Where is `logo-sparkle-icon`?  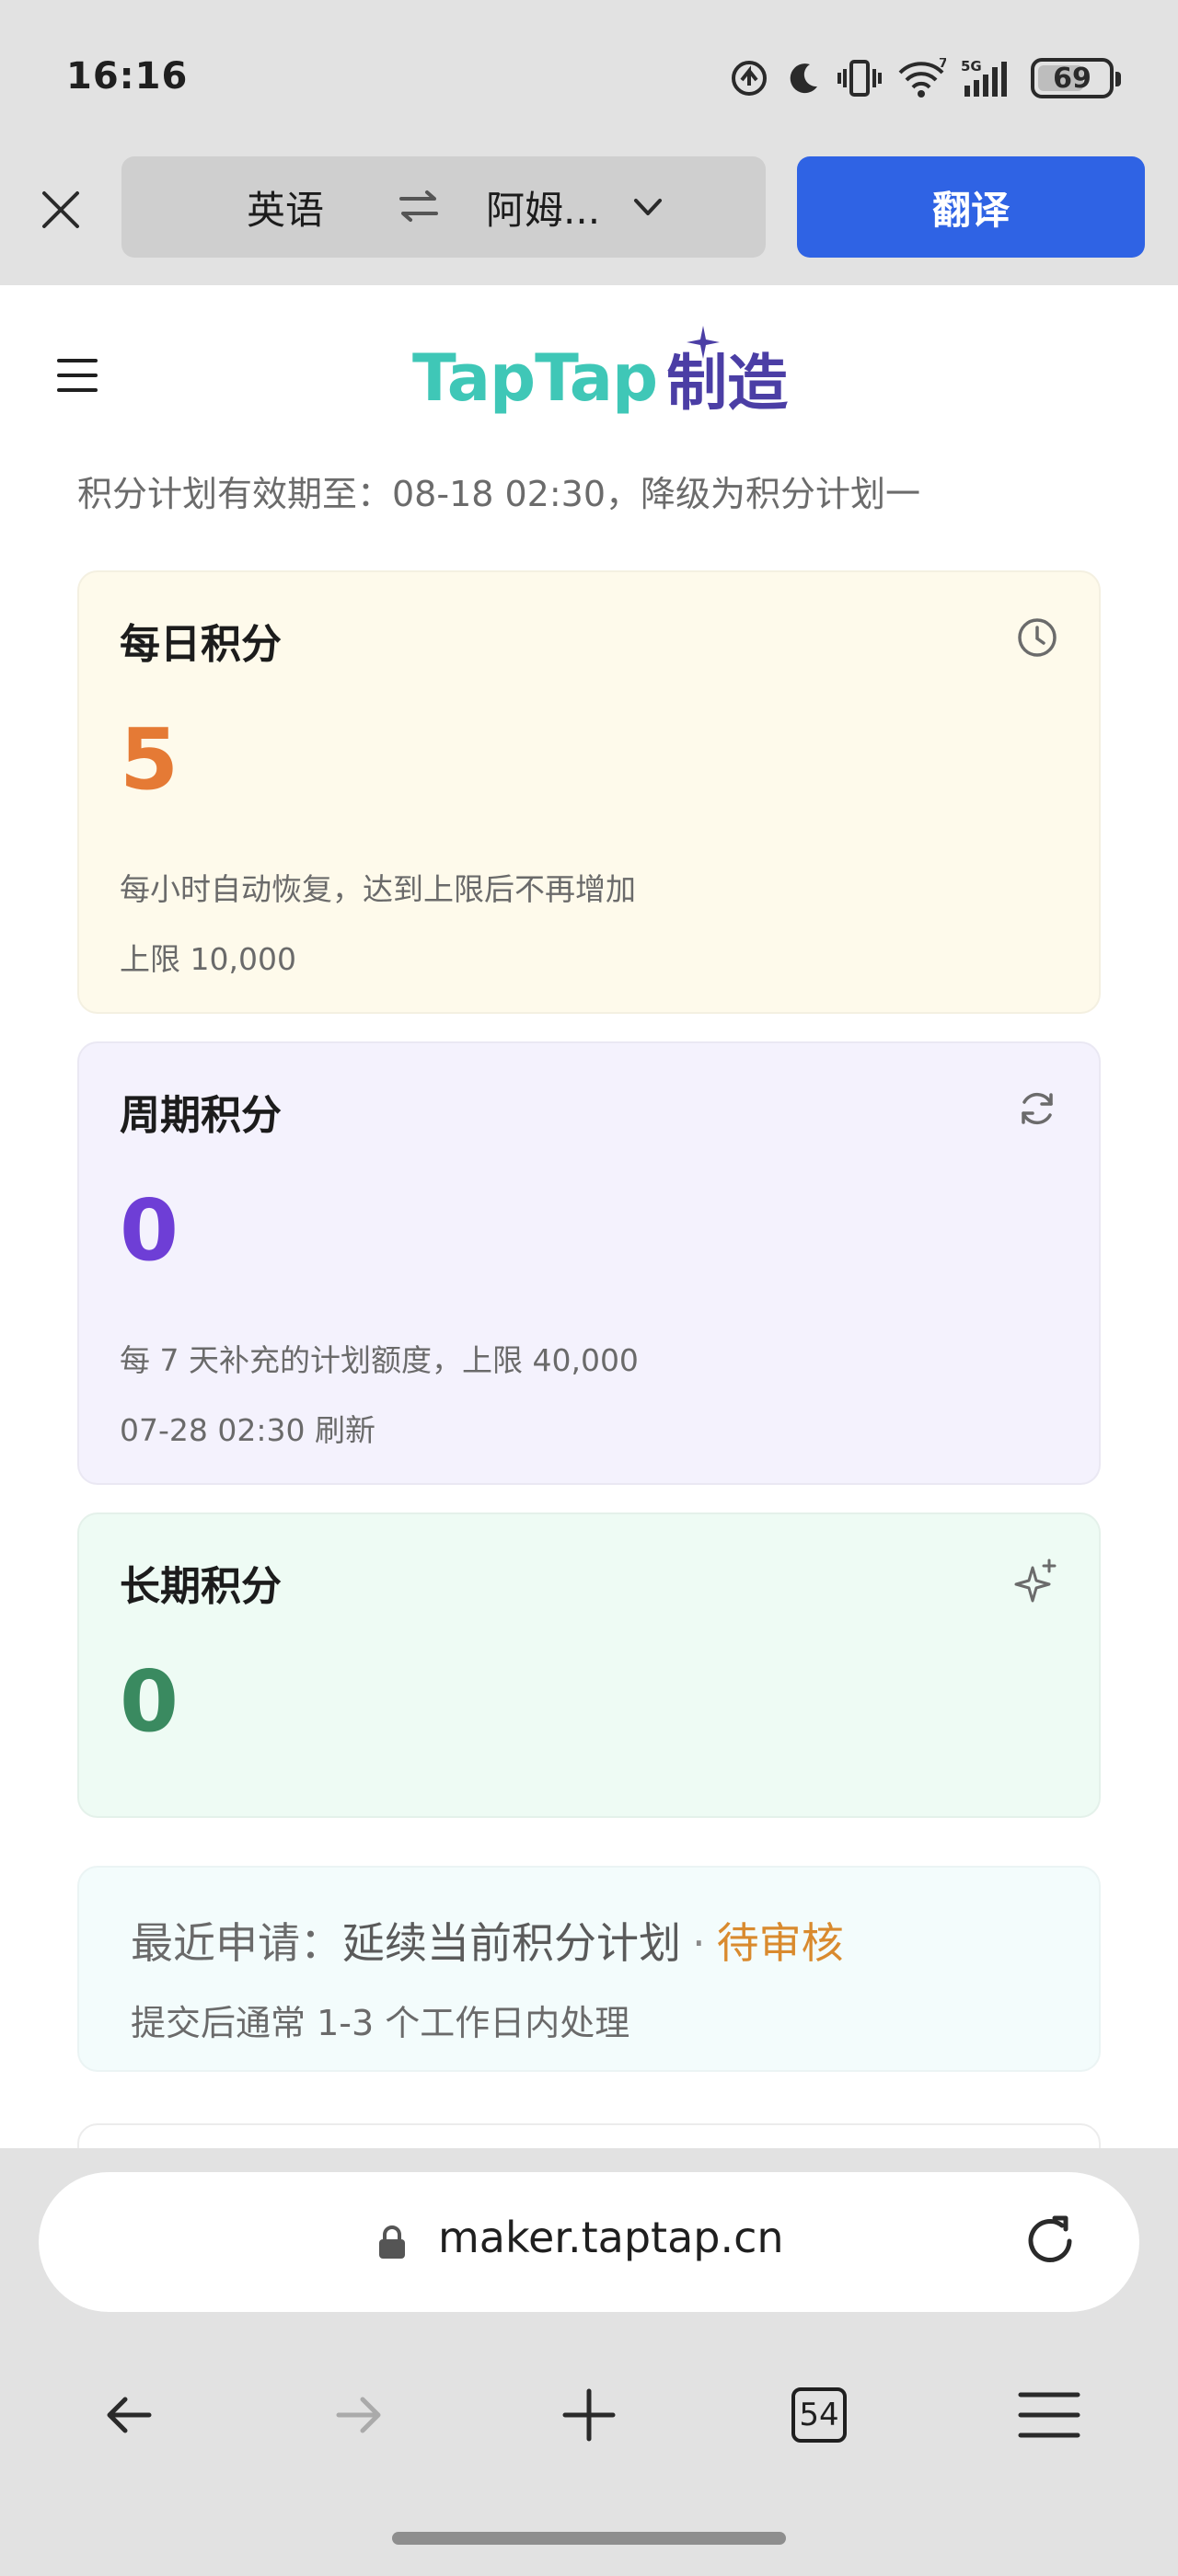
logo-sparkle-icon is located at coordinates (703, 342).